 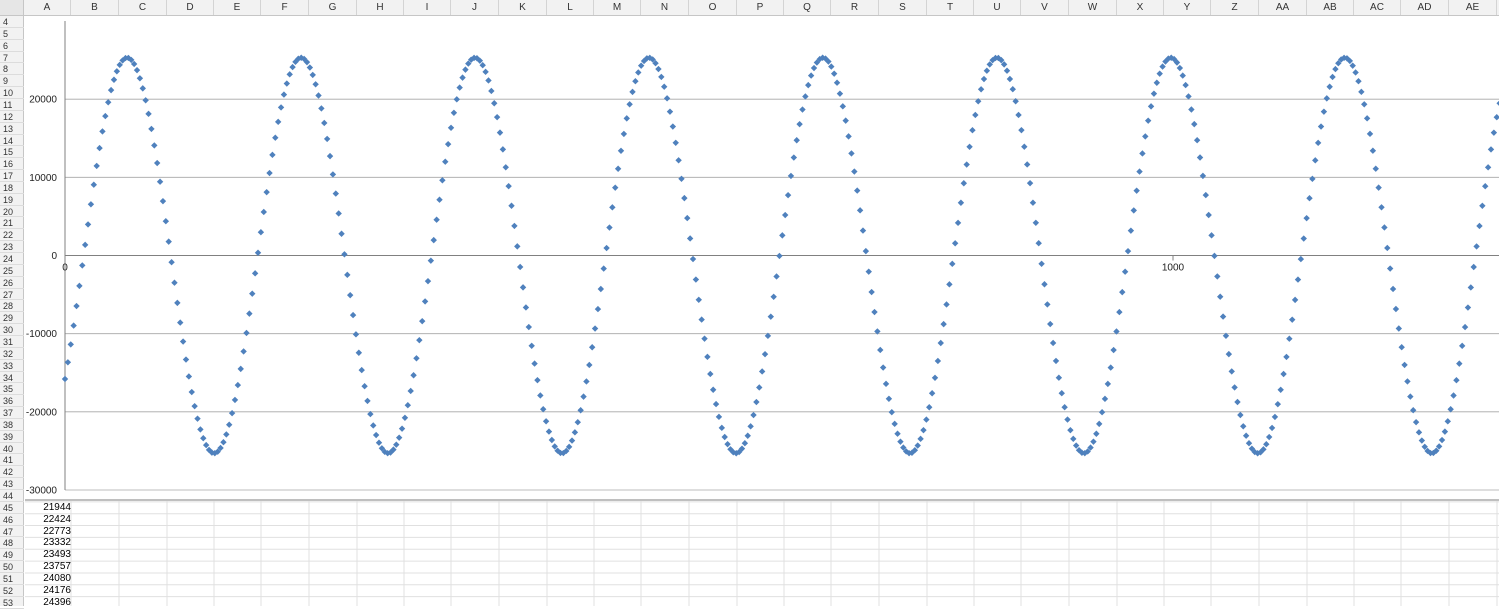 What do you see at coordinates (713, 7) in the screenshot?
I see `column-header-o: O` at bounding box center [713, 7].